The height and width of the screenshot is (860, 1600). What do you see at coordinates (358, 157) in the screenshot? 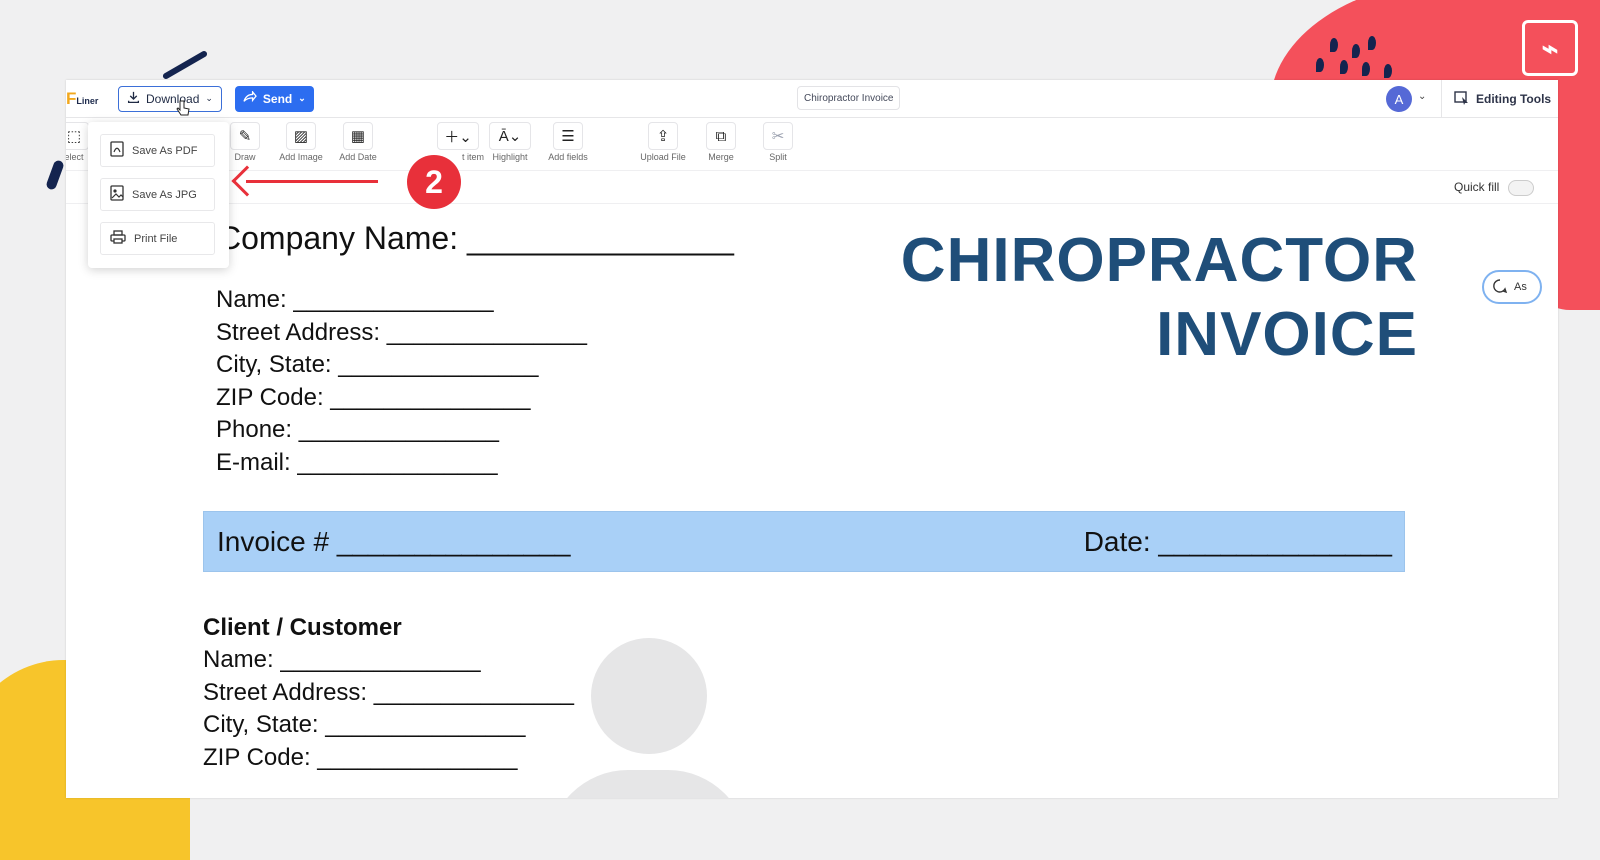
I see `tool-label: Add Date` at bounding box center [358, 157].